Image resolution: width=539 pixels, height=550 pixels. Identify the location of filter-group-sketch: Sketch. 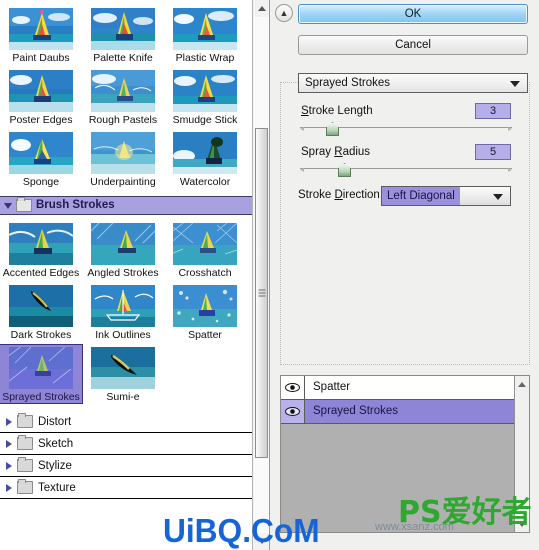
(126, 444).